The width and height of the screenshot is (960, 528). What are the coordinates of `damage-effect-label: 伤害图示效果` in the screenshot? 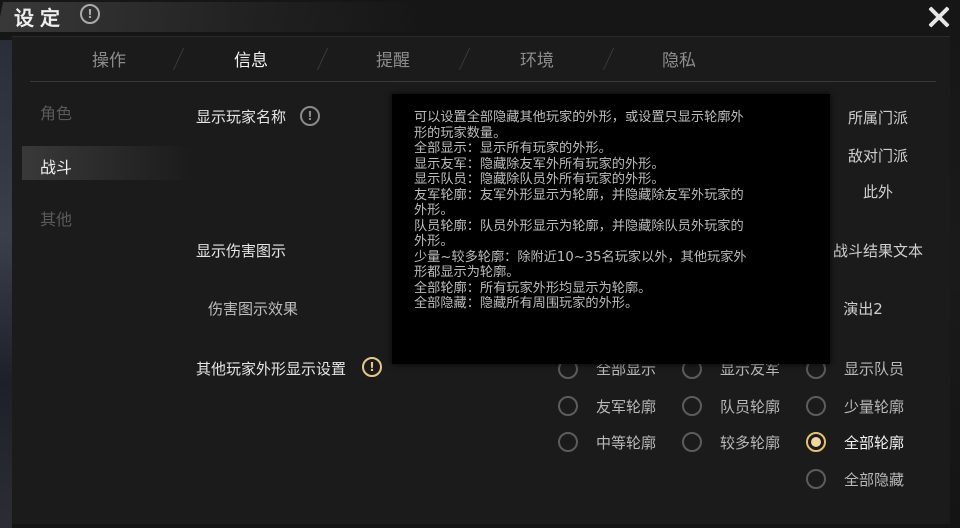 It's located at (253, 309).